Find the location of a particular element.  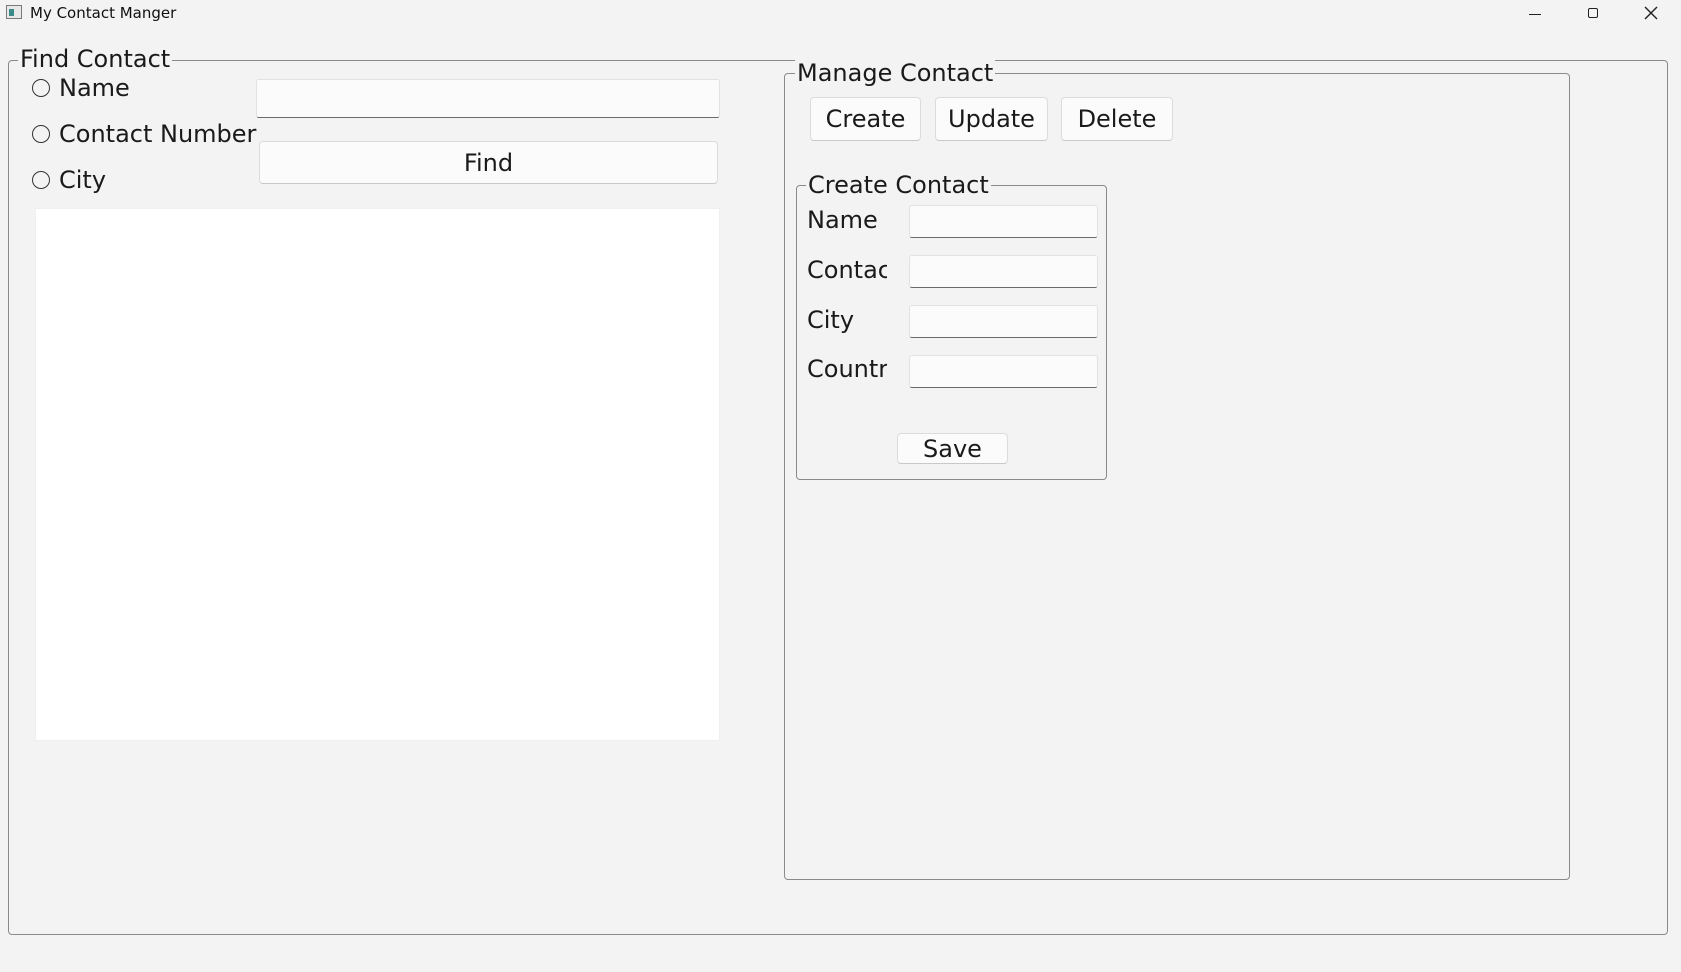

maximize-button is located at coordinates (1593, 13).